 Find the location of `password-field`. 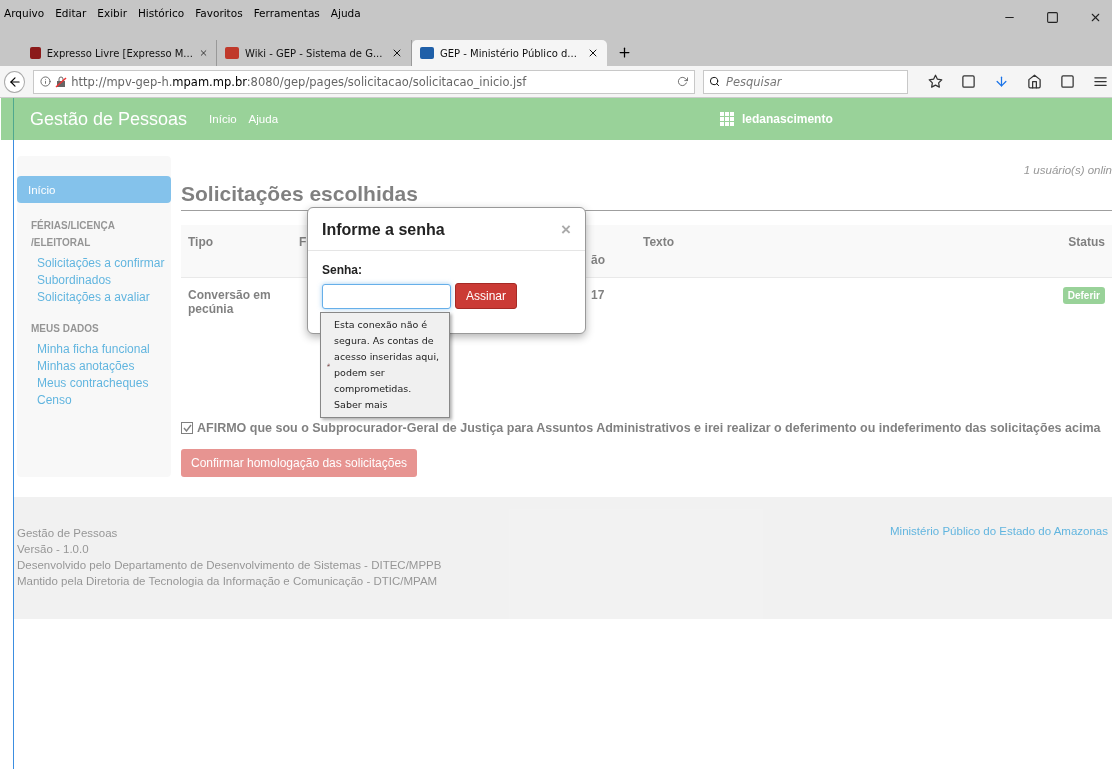

password-field is located at coordinates (386, 296).